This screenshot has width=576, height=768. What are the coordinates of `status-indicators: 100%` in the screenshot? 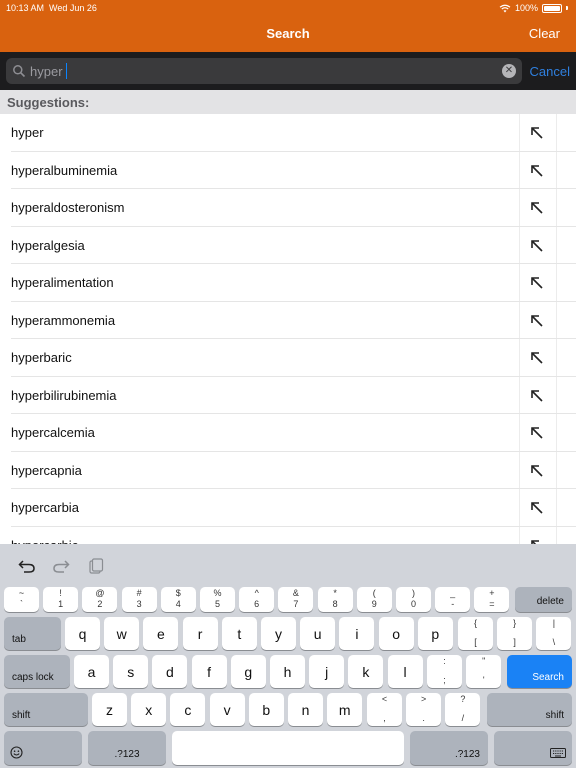 It's located at (533, 8).